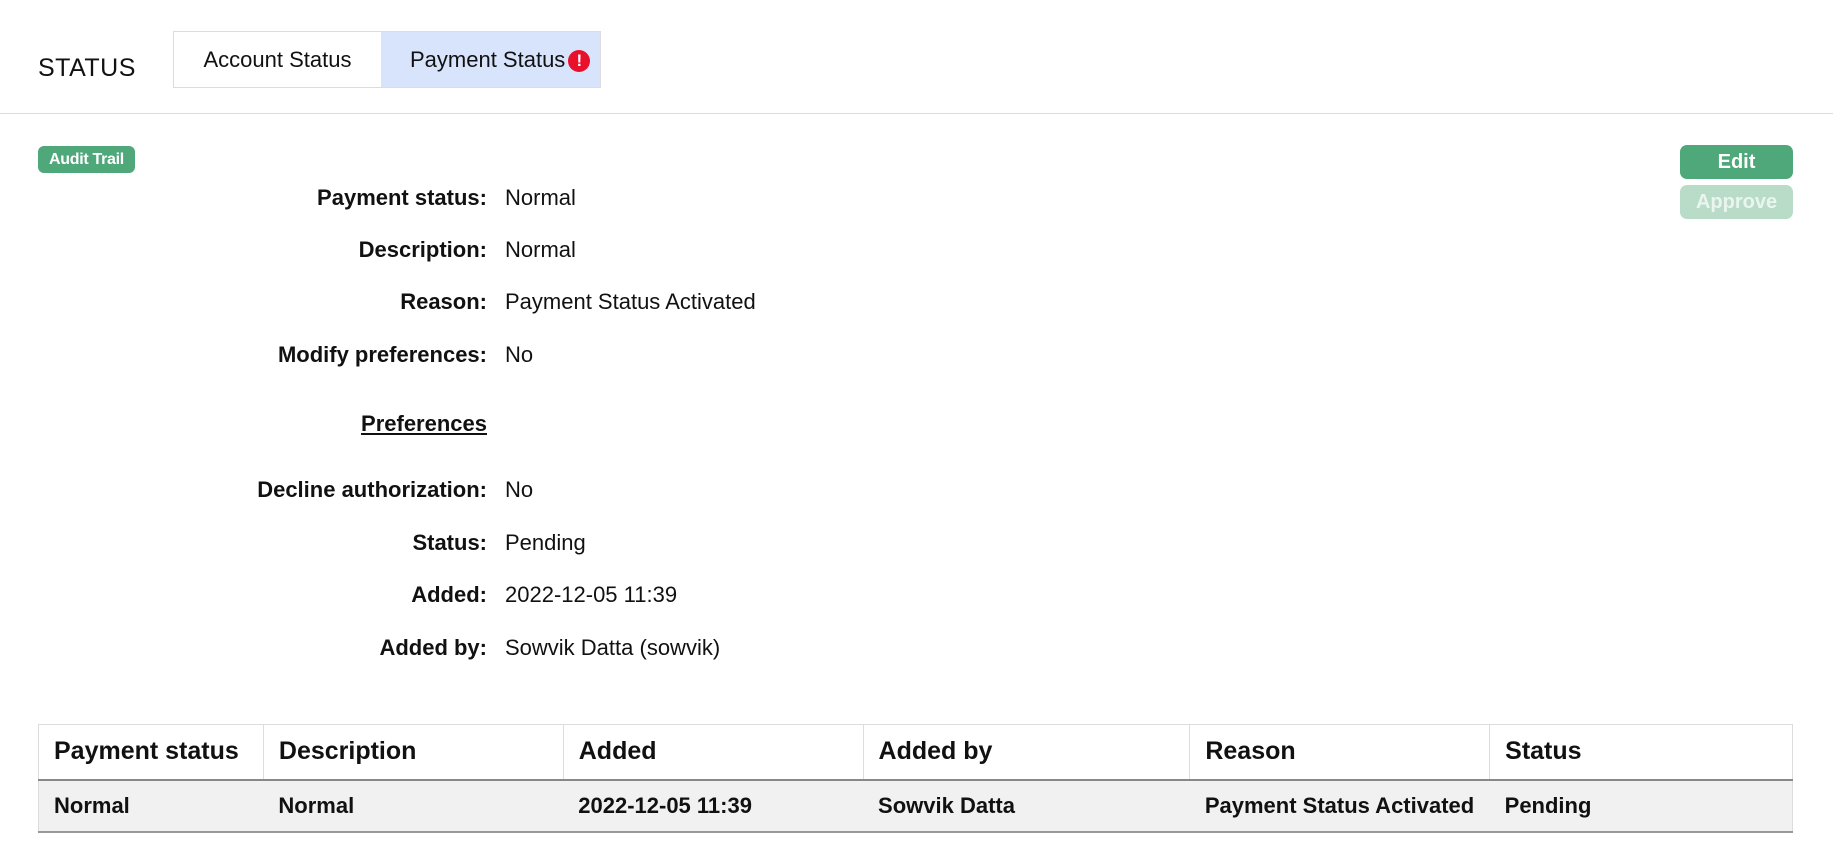 Image resolution: width=1833 pixels, height=855 pixels. What do you see at coordinates (1339, 806) in the screenshot?
I see `cell-reason: Payment Status Activated` at bounding box center [1339, 806].